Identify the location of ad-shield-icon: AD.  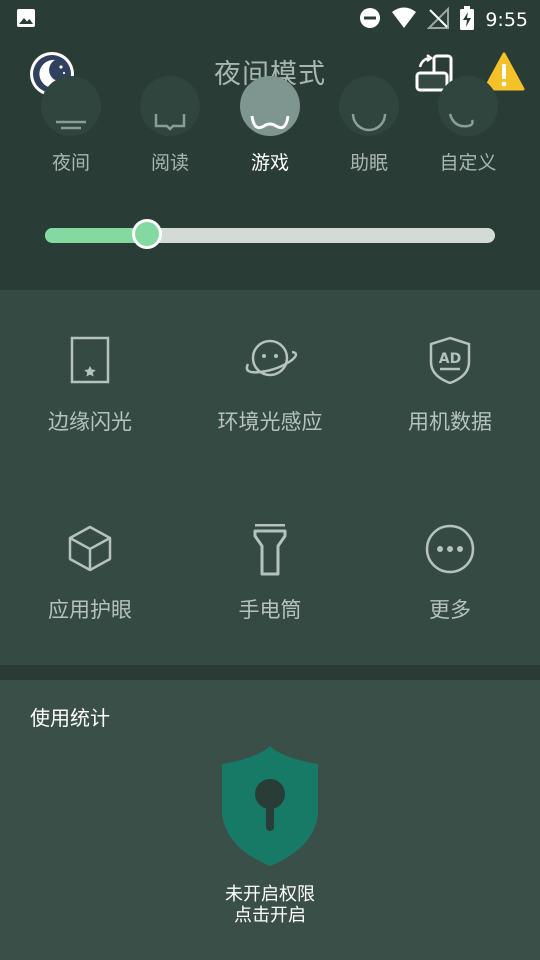
(450, 360).